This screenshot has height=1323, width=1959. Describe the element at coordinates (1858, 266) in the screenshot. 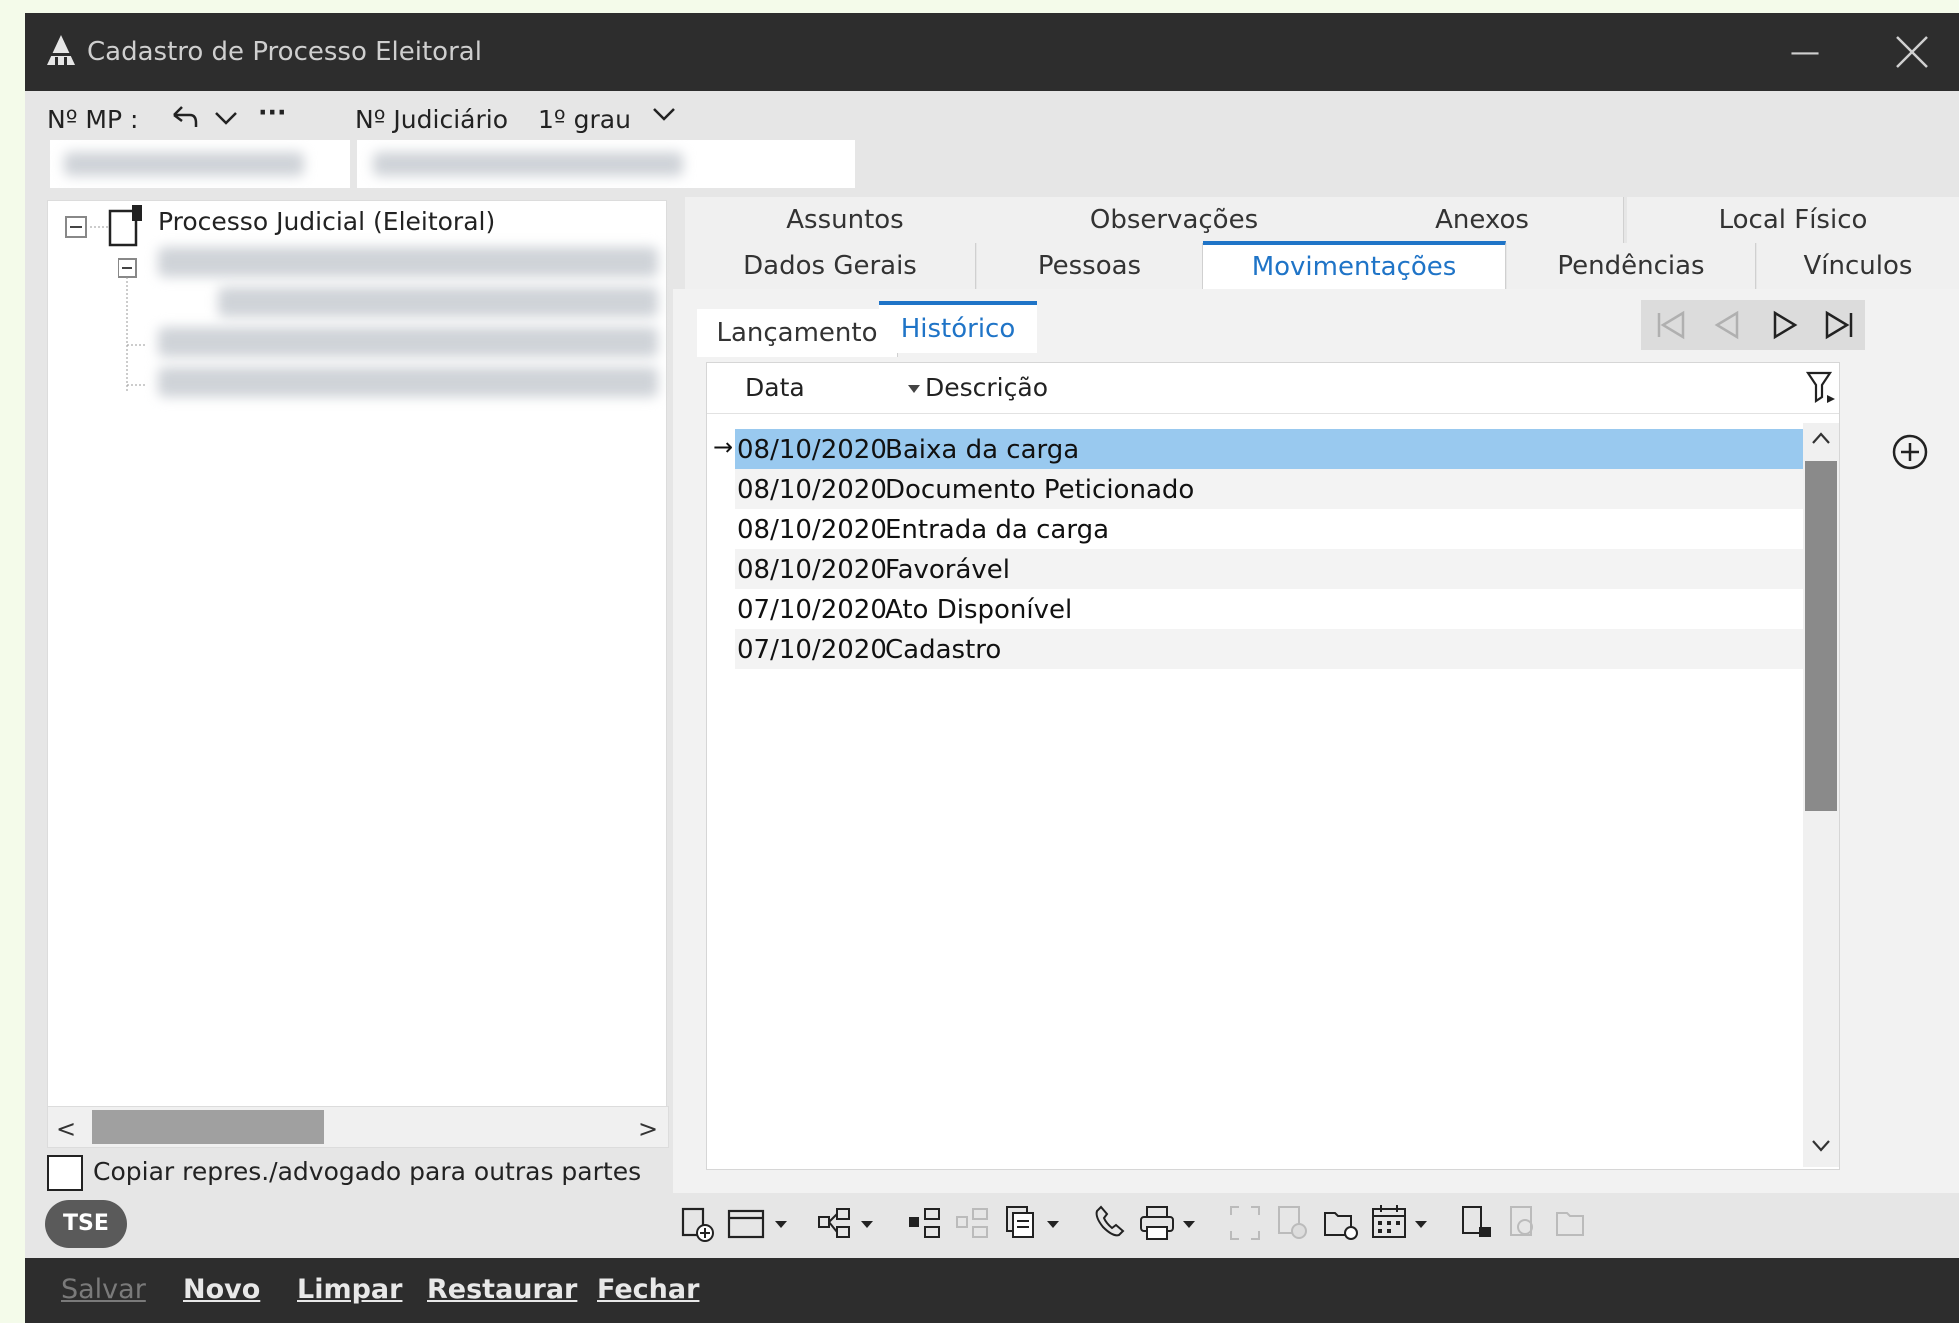

I see `tab-vinculos: Vínculos` at that location.